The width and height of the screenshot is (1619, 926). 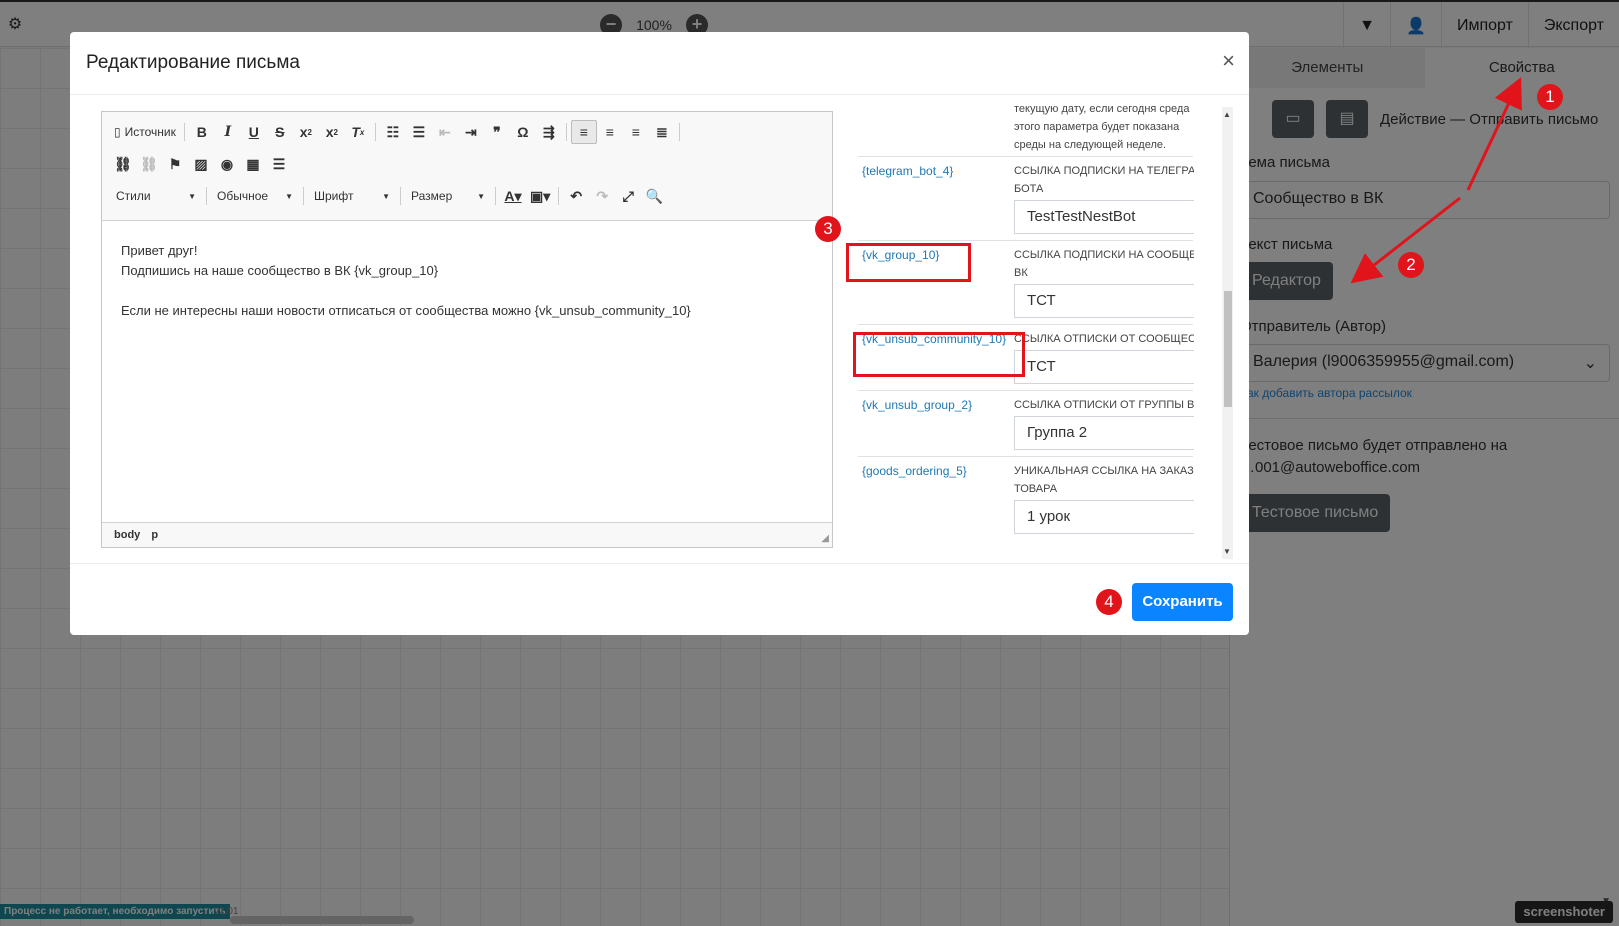 I want to click on marker-1: 1, so click(x=1550, y=97).